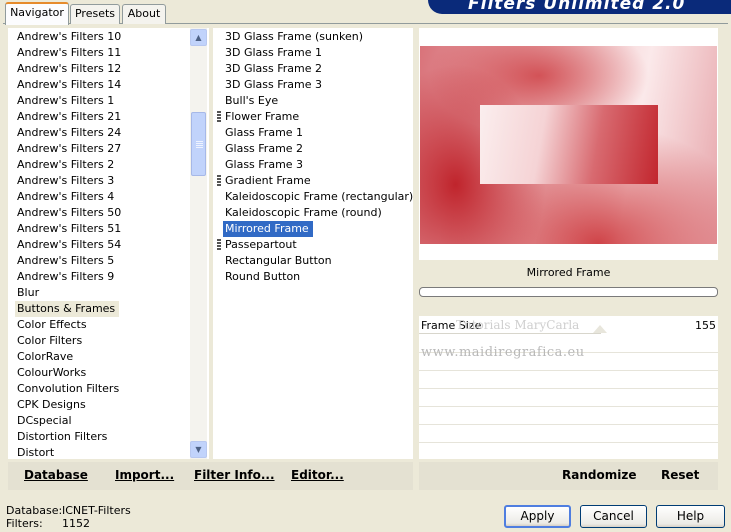 This screenshot has width=731, height=532. What do you see at coordinates (44, 421) in the screenshot?
I see `category-item: DCspecial` at bounding box center [44, 421].